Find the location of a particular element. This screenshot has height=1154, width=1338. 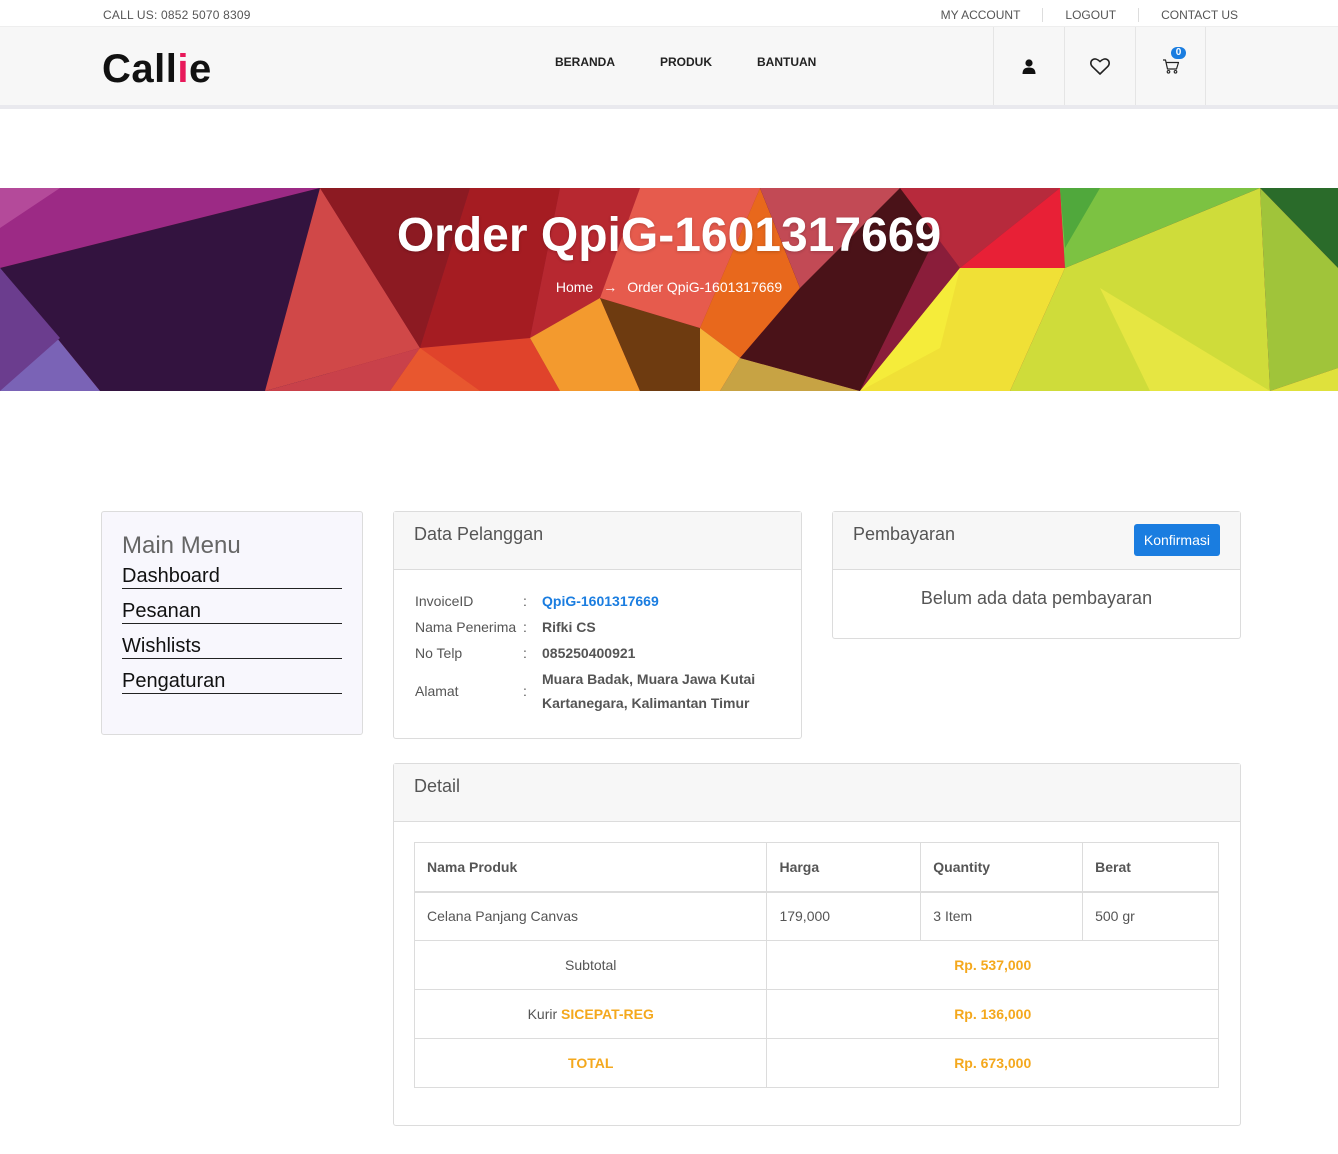

heart-icon is located at coordinates (1100, 66).